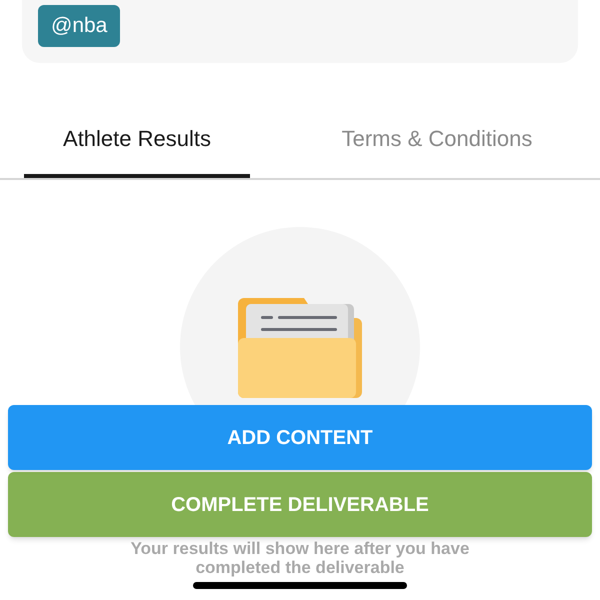  I want to click on folder-icon, so click(300, 348).